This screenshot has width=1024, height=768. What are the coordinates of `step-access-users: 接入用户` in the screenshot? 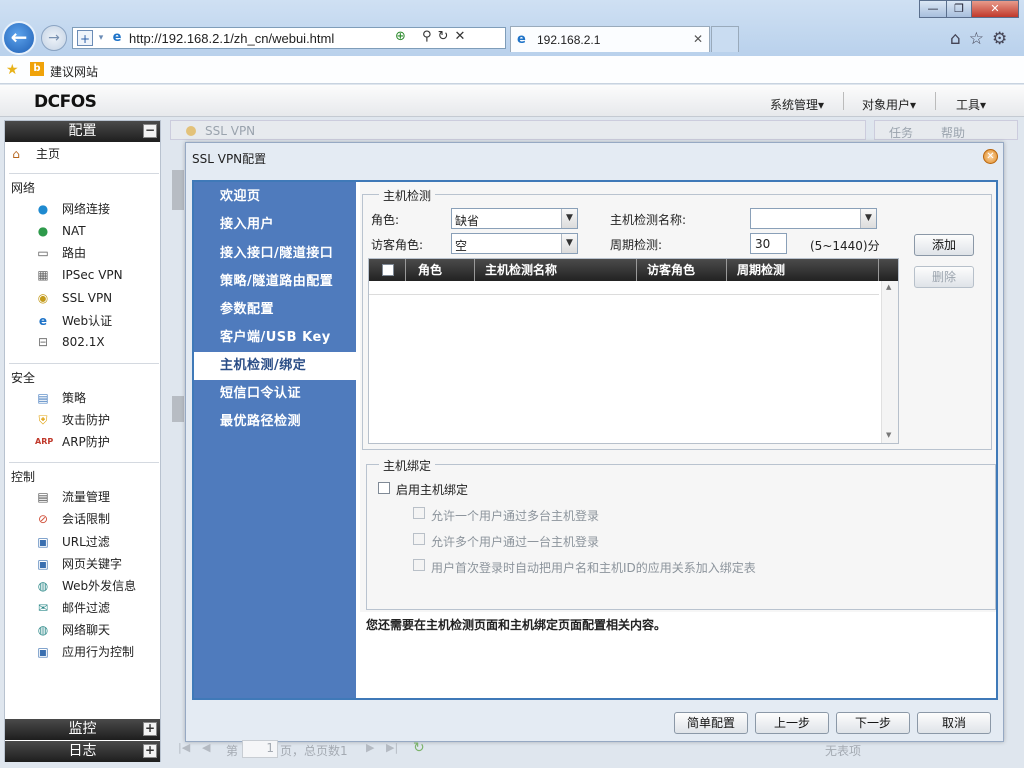 It's located at (275, 225).